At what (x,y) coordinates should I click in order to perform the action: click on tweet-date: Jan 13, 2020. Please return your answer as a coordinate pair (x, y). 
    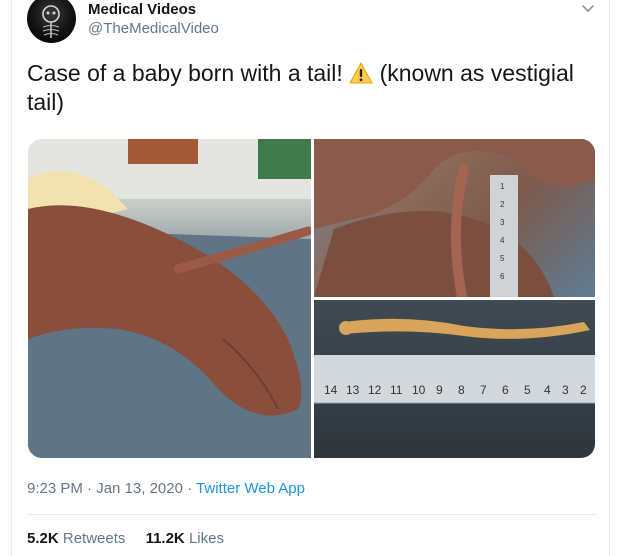
    Looking at the image, I should click on (139, 488).